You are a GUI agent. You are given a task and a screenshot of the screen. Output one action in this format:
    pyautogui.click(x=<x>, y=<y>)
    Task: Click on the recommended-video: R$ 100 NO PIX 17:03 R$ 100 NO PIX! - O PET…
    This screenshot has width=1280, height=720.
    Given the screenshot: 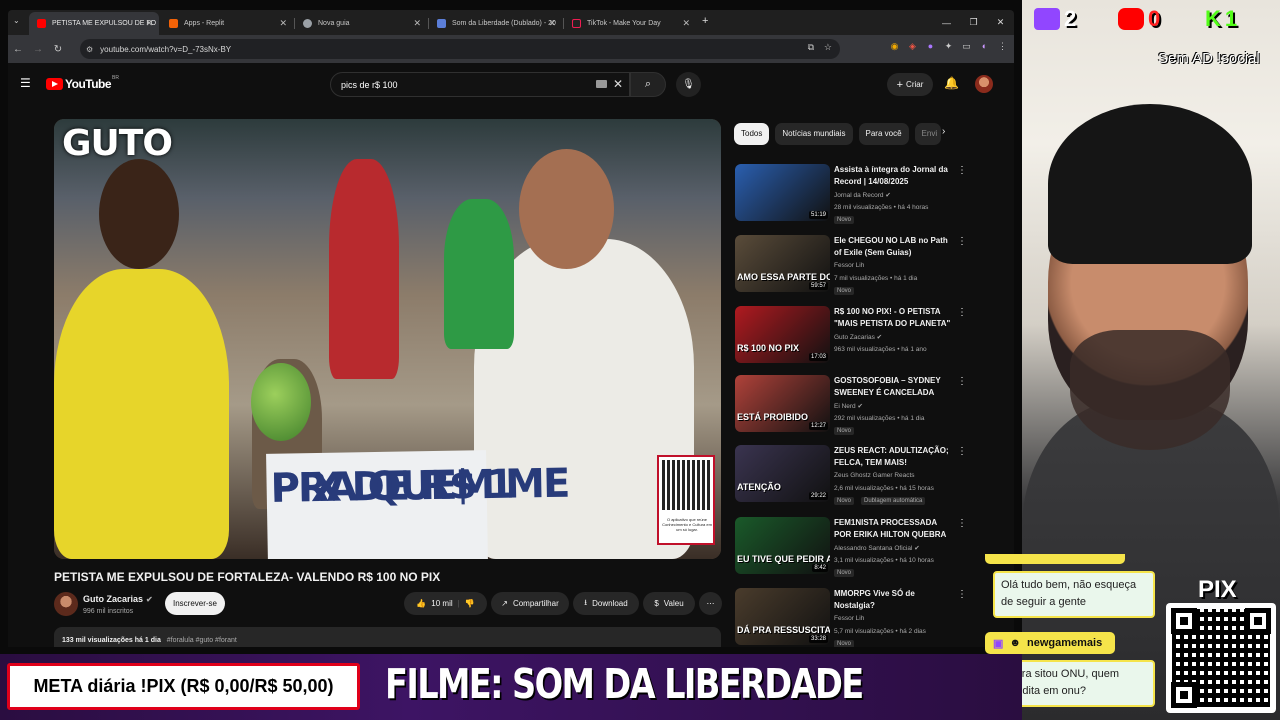 What is the action you would take?
    pyautogui.click(x=851, y=338)
    